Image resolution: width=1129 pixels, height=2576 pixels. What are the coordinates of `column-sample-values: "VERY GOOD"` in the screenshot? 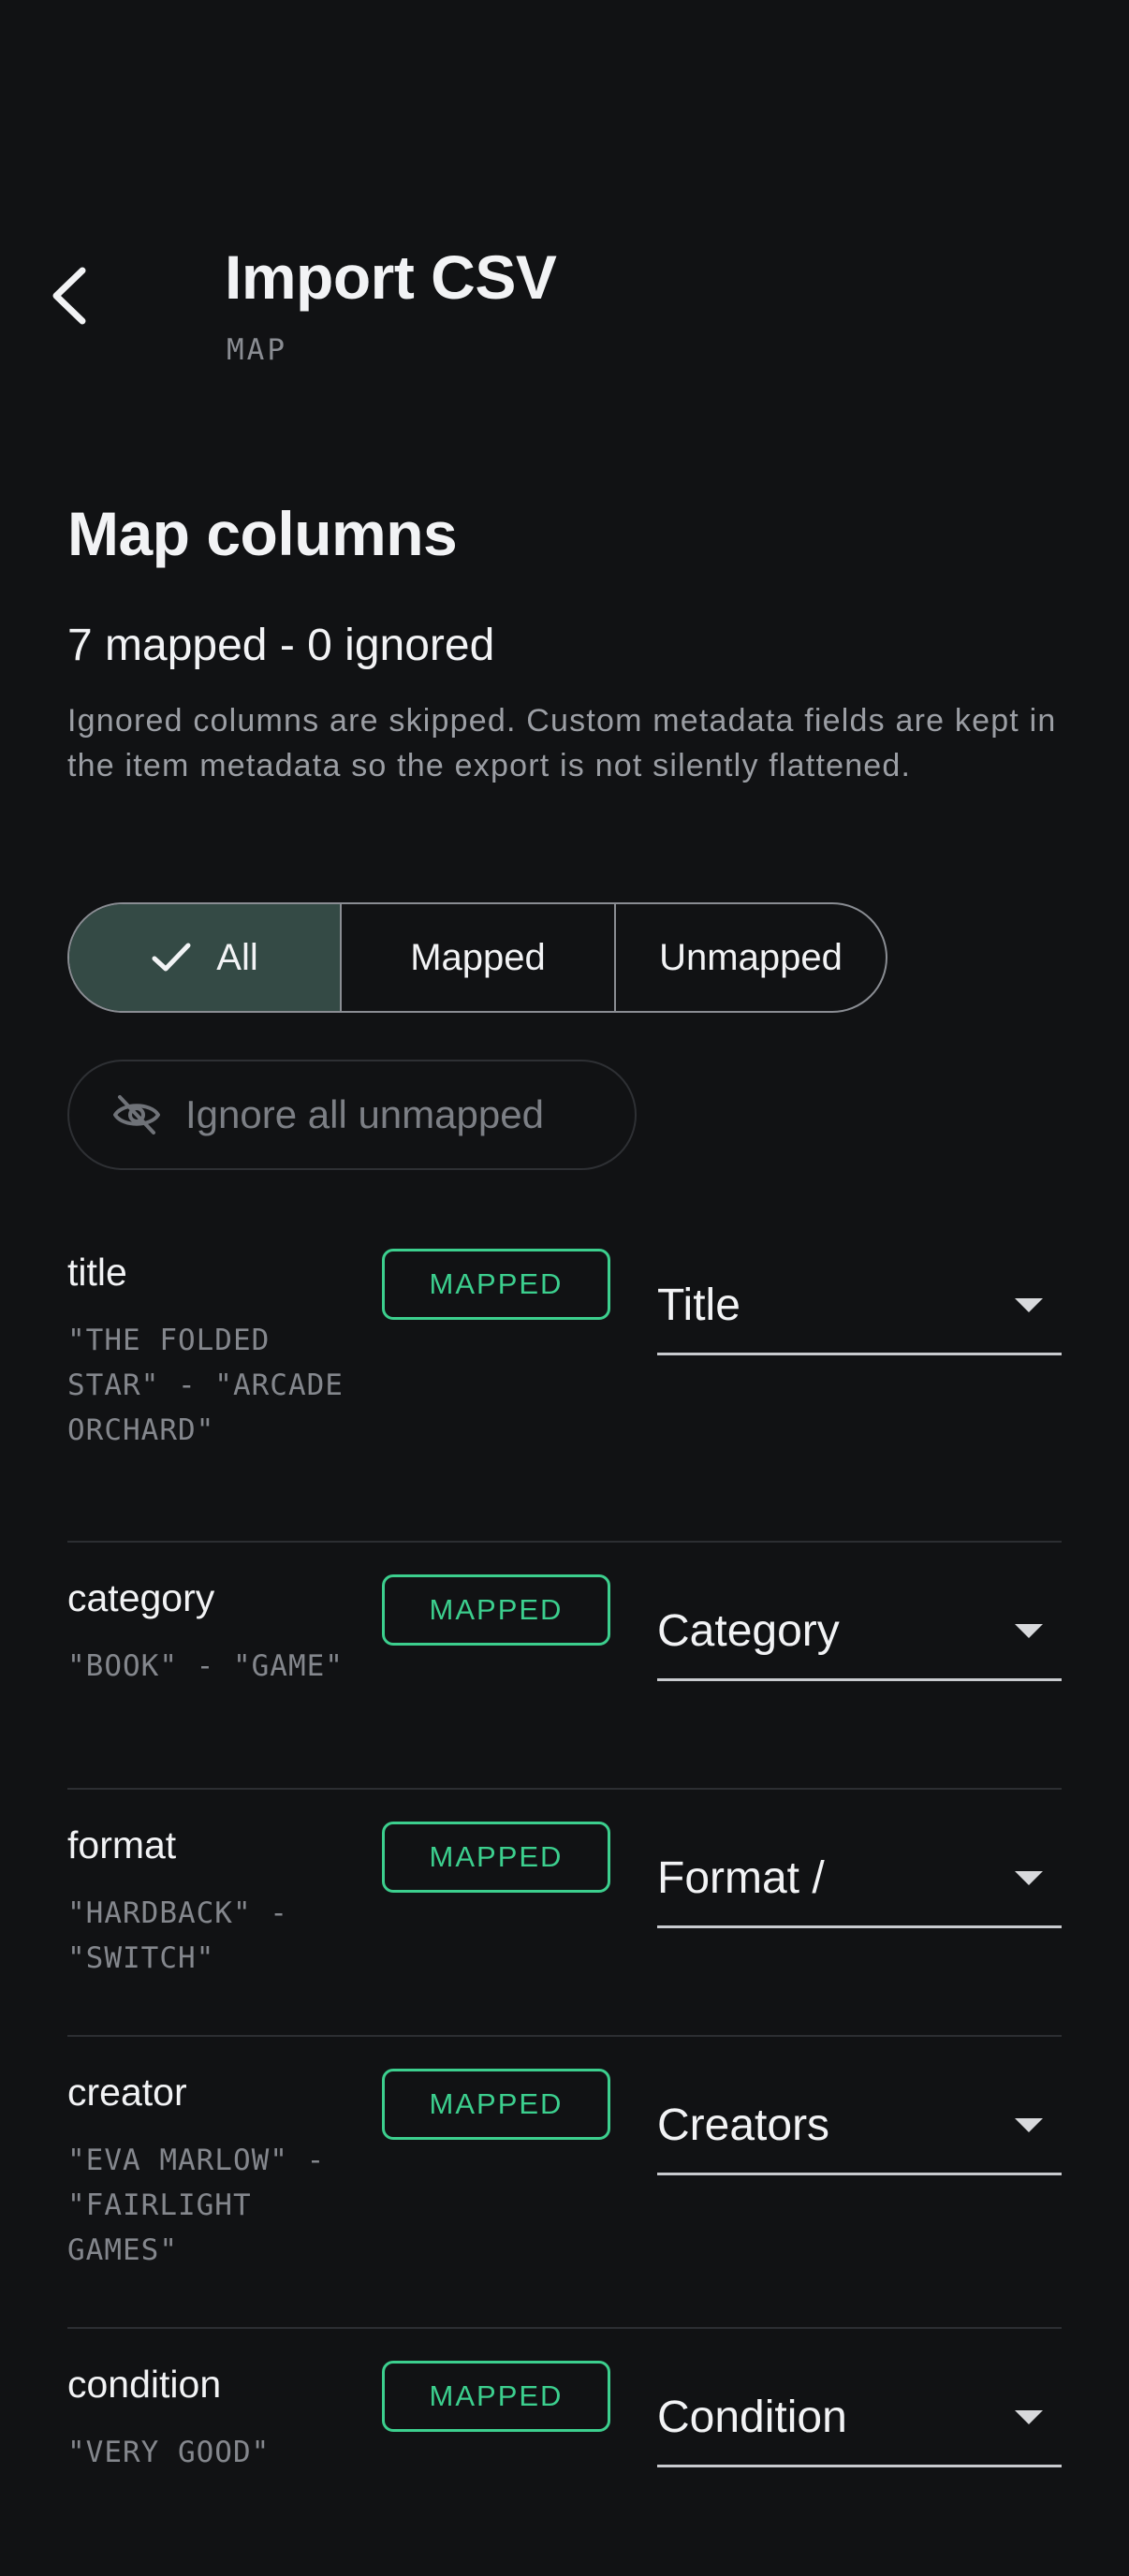 It's located at (169, 2452).